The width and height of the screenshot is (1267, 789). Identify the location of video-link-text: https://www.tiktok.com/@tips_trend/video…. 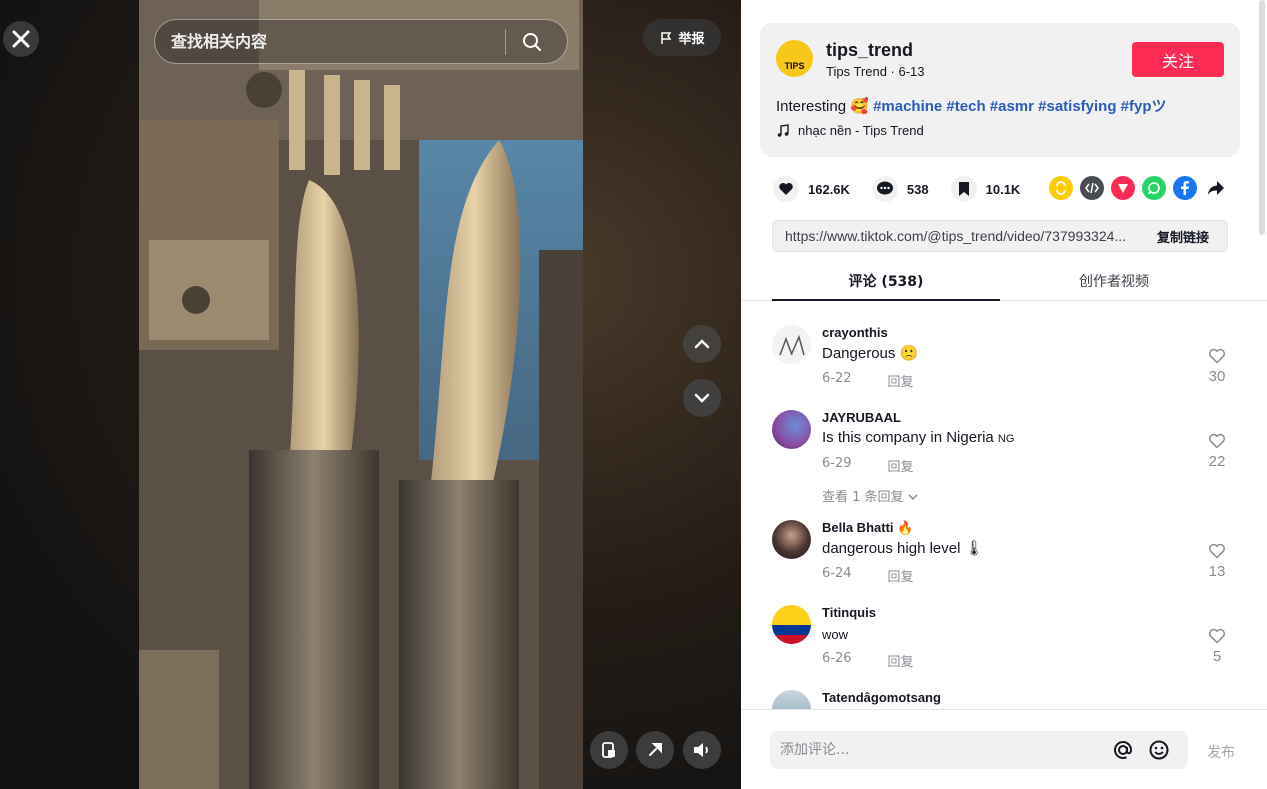
(958, 236).